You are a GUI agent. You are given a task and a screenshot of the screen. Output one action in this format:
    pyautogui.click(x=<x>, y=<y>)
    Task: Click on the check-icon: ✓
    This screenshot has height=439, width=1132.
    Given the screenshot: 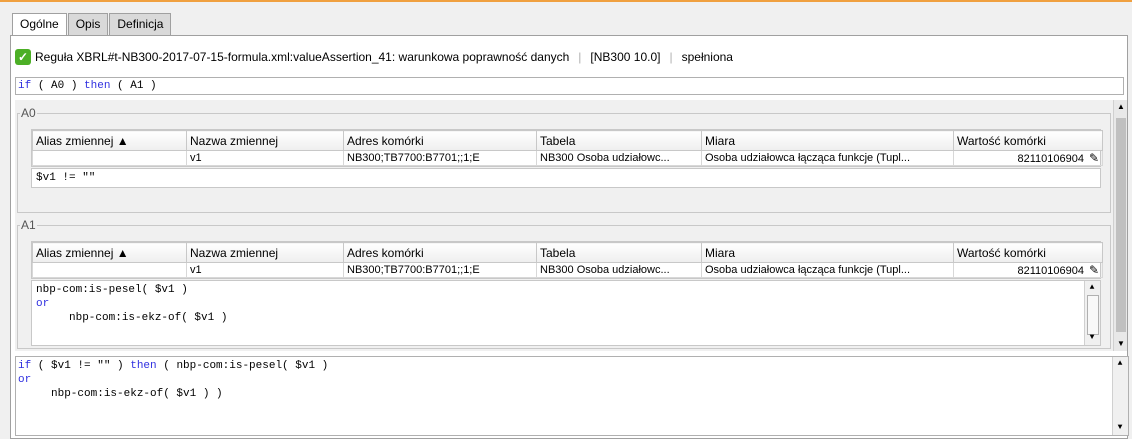 What is the action you would take?
    pyautogui.click(x=23, y=57)
    